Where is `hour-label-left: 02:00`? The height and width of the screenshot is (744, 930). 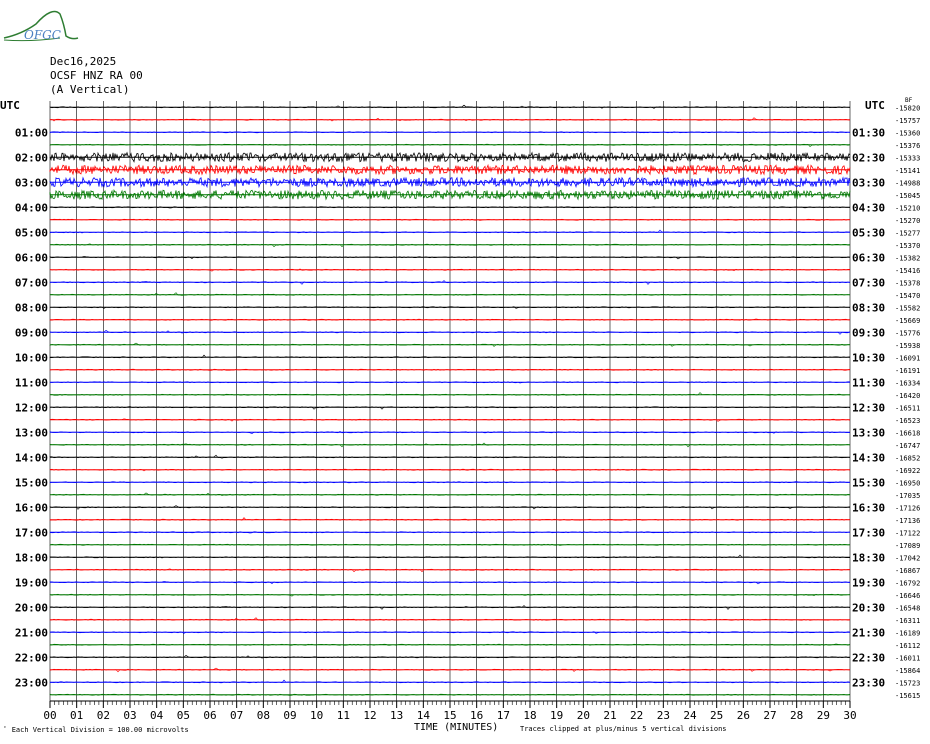
hour-label-left: 02:00 is located at coordinates (31, 157).